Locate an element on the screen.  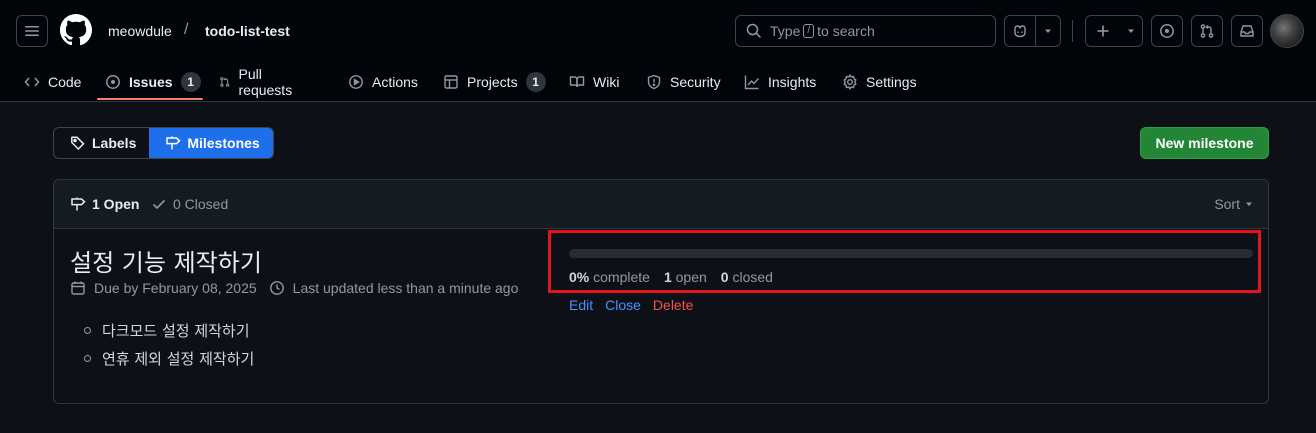
milestones-list-header: 1 Open 0 Closed Sort is located at coordinates (661, 204).